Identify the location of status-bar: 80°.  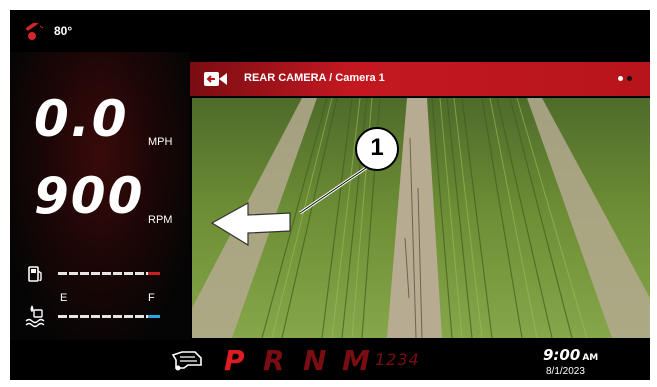
(330, 31).